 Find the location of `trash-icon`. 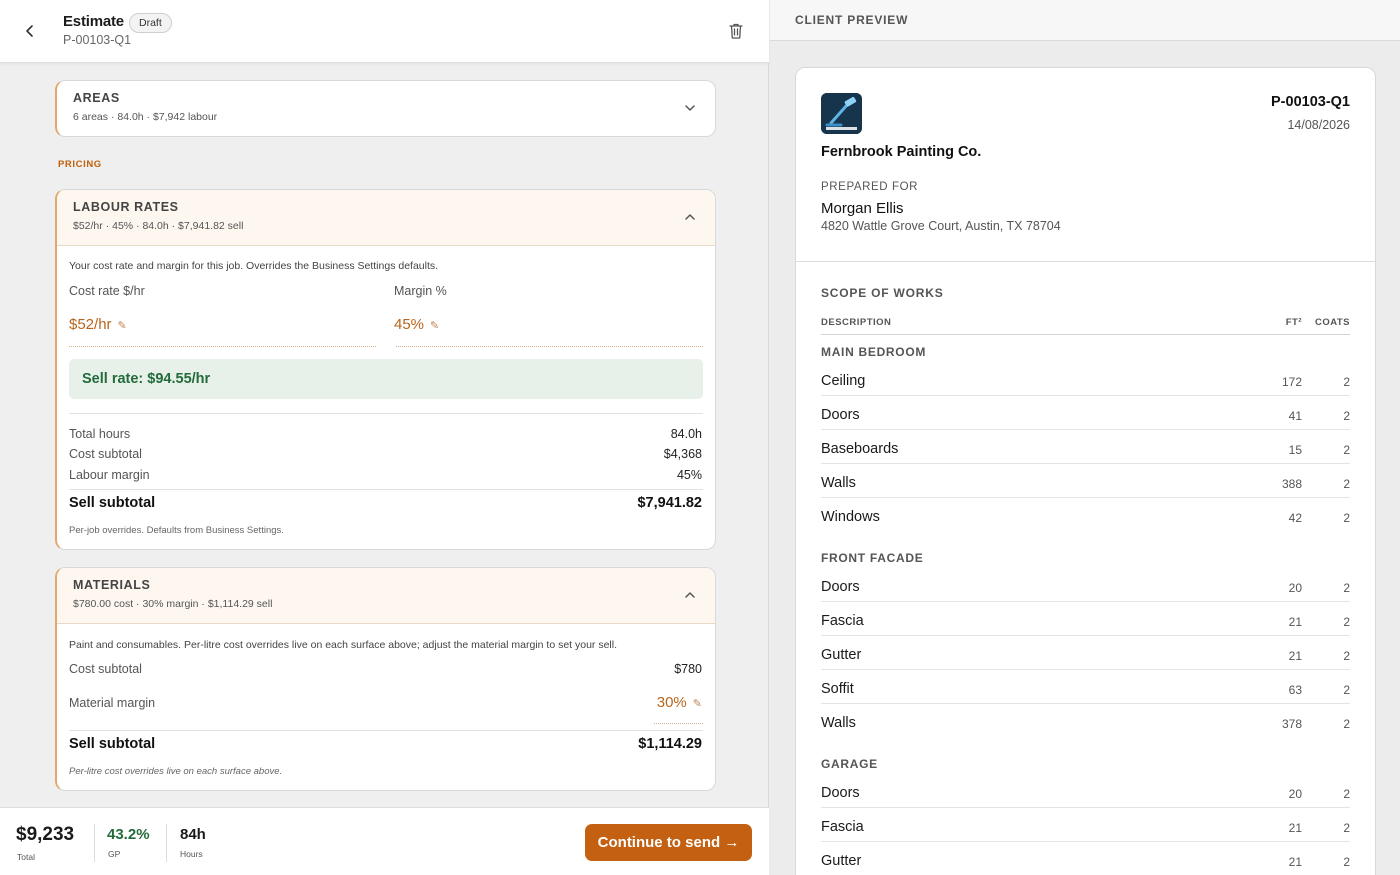

trash-icon is located at coordinates (736, 31).